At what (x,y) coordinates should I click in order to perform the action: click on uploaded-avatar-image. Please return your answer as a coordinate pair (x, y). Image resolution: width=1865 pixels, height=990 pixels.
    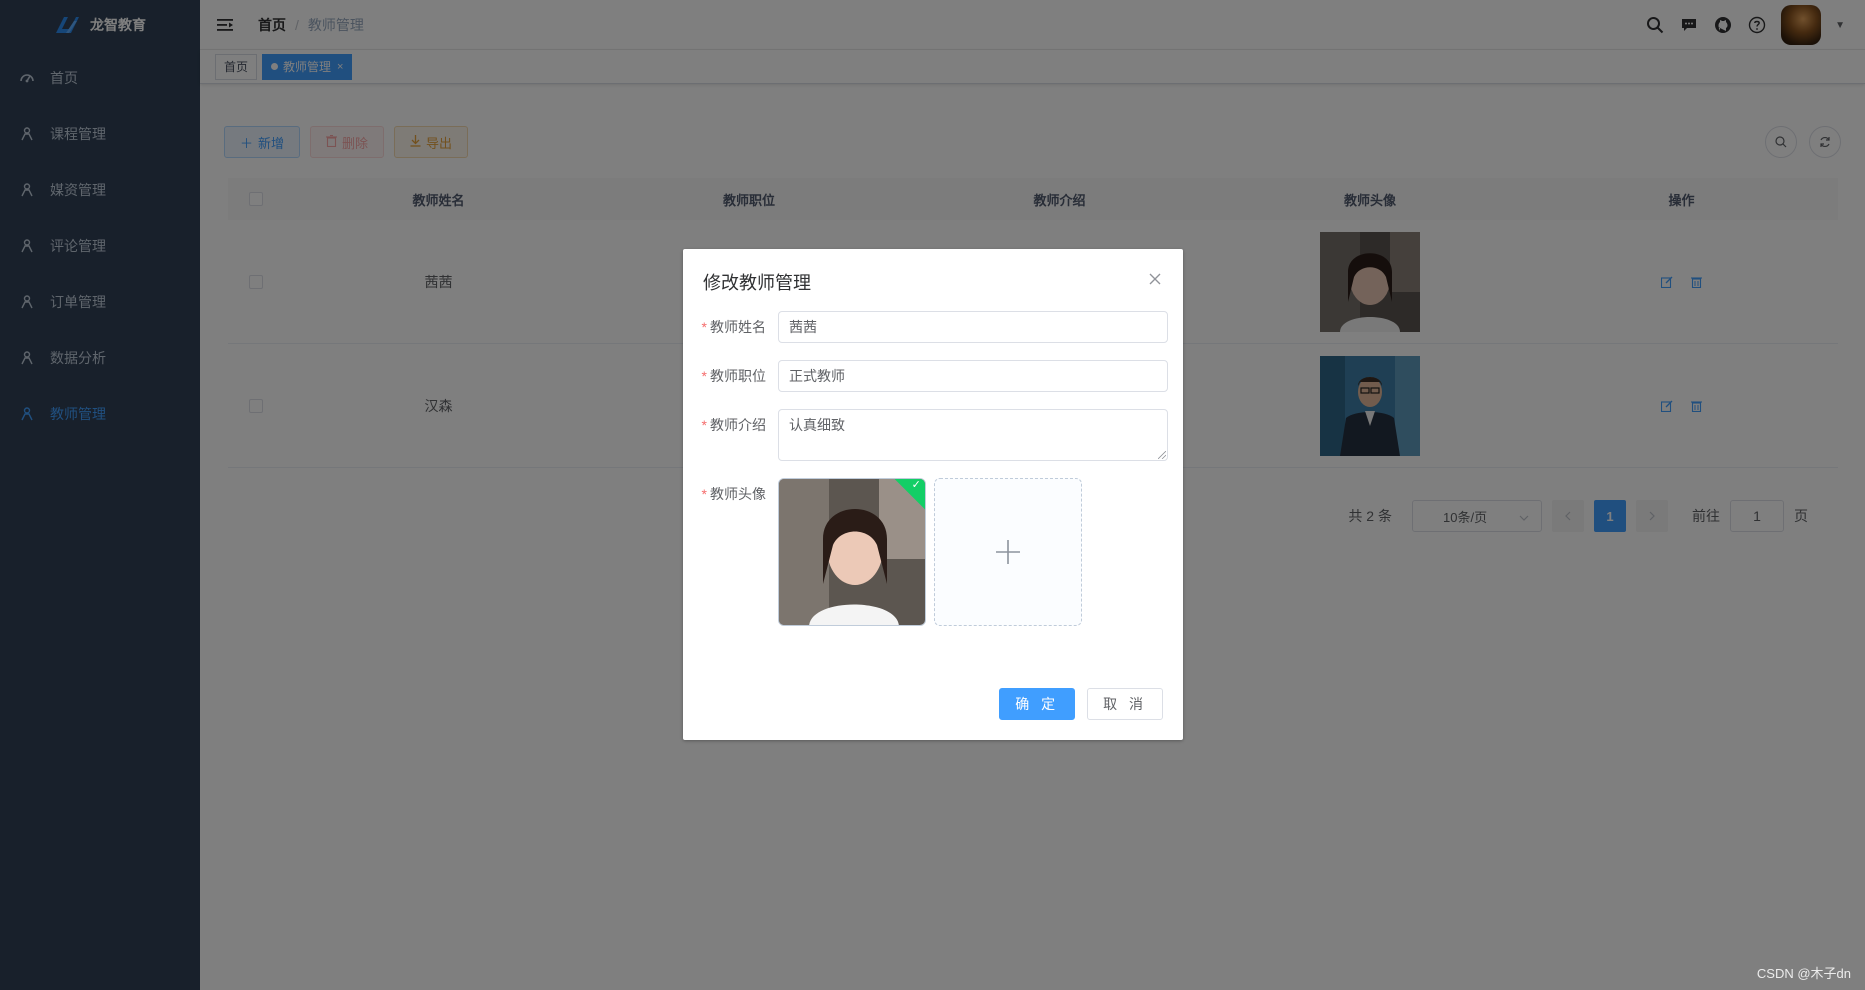
    Looking at the image, I should click on (852, 552).